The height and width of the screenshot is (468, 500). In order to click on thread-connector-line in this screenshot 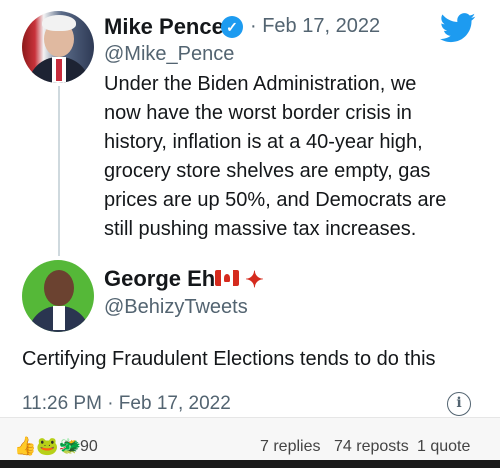, I will do `click(59, 171)`.